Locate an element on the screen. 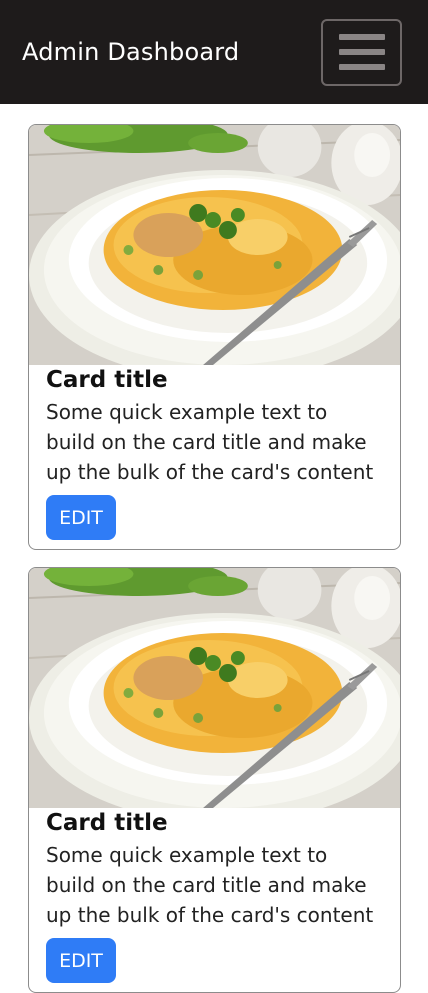 This screenshot has width=428, height=993. hamburger-menu-icon is located at coordinates (361, 52).